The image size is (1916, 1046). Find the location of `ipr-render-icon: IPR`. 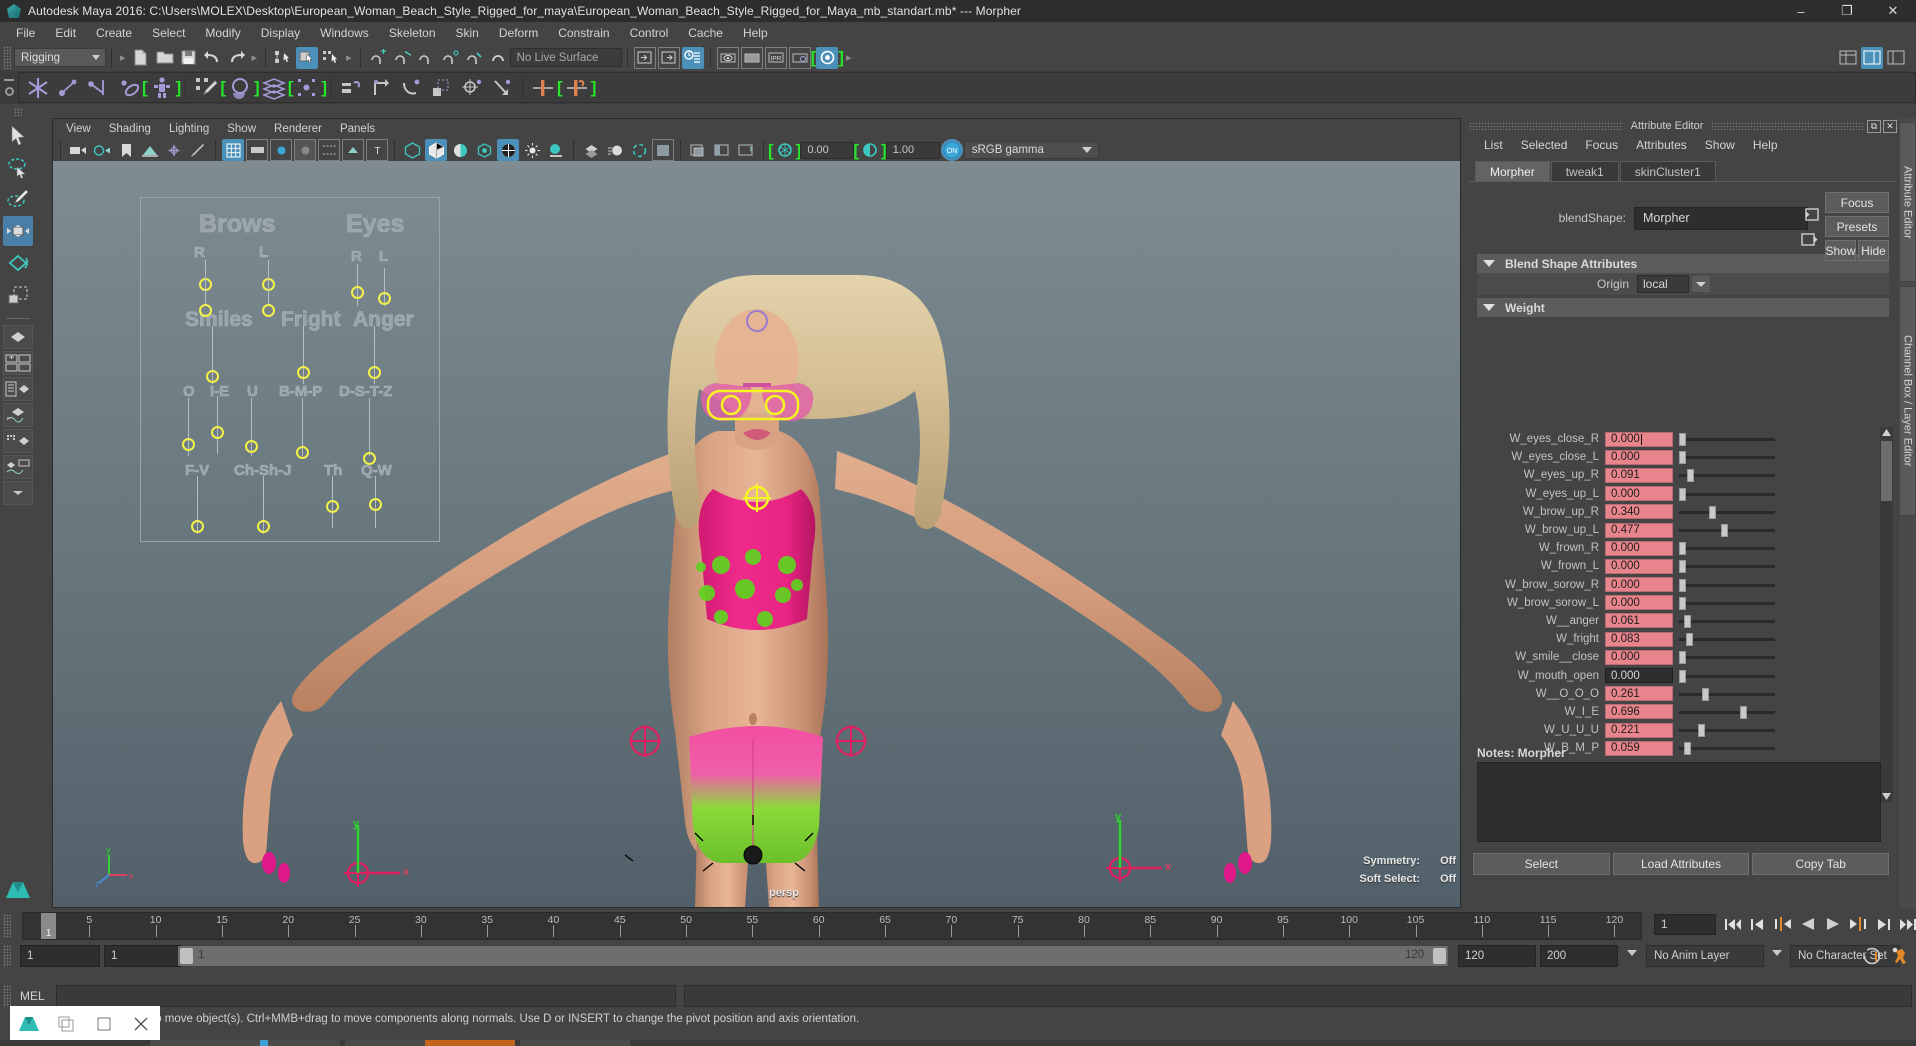

ipr-render-icon: IPR is located at coordinates (775, 57).